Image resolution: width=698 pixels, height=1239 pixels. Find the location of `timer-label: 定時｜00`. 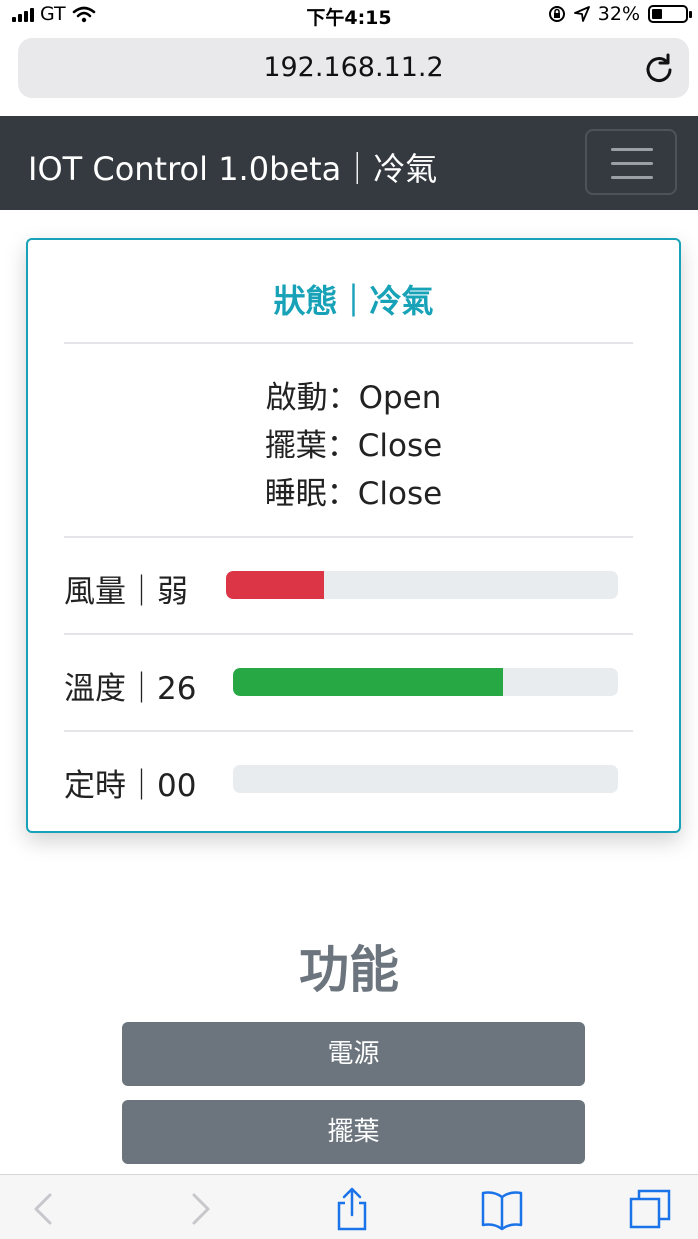

timer-label: 定時｜00 is located at coordinates (130, 786).